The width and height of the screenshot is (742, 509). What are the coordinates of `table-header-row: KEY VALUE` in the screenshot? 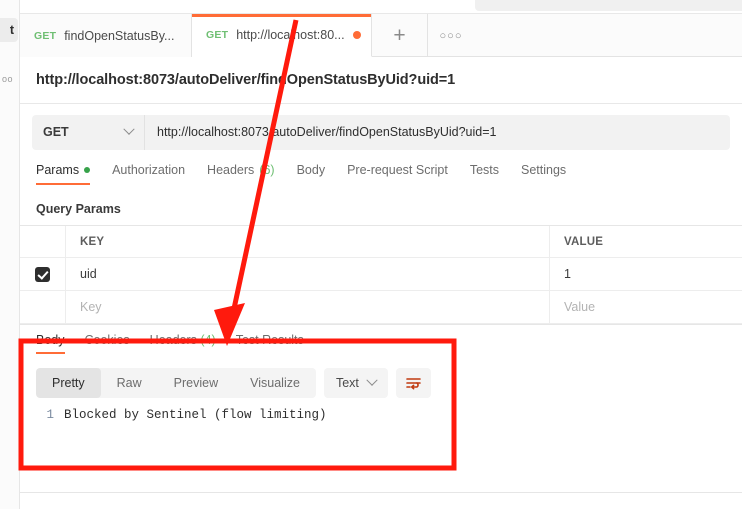 It's located at (381, 242).